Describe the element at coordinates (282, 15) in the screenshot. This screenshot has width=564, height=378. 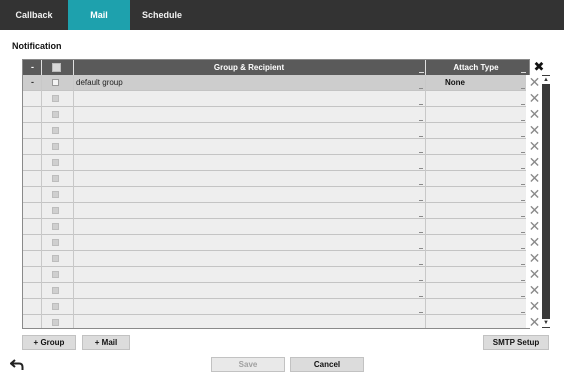
I see `tab-bar: Callback Mail Schedule` at that location.